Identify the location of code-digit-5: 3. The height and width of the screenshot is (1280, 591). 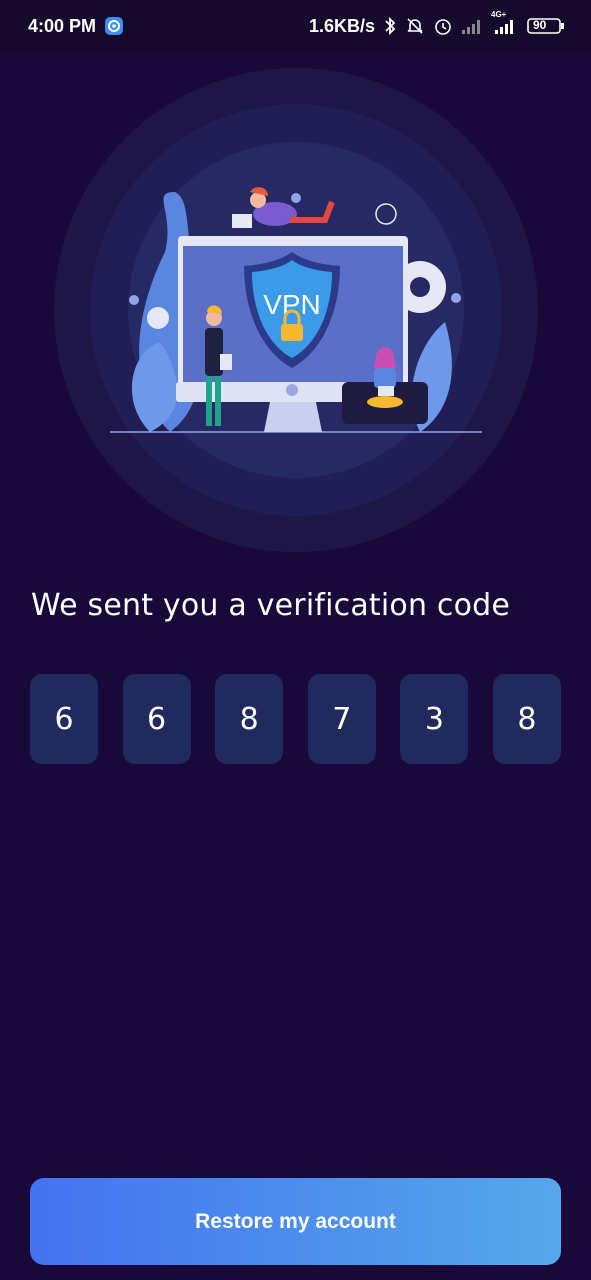
(434, 719).